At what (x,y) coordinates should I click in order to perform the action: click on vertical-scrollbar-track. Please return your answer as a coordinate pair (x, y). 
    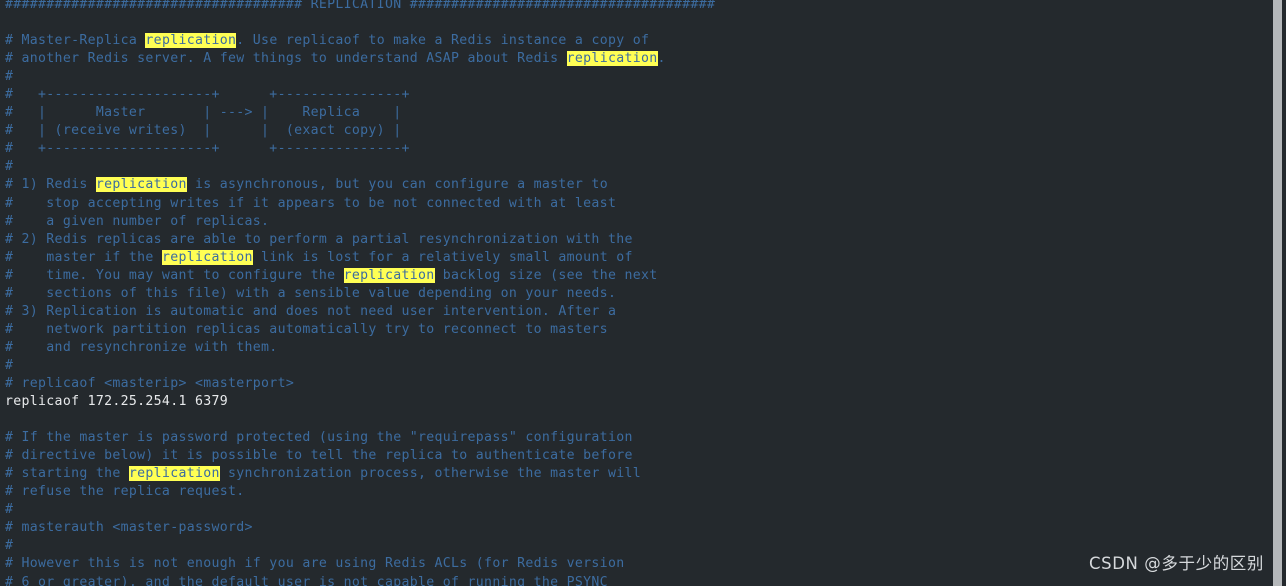
    Looking at the image, I should click on (1279, 293).